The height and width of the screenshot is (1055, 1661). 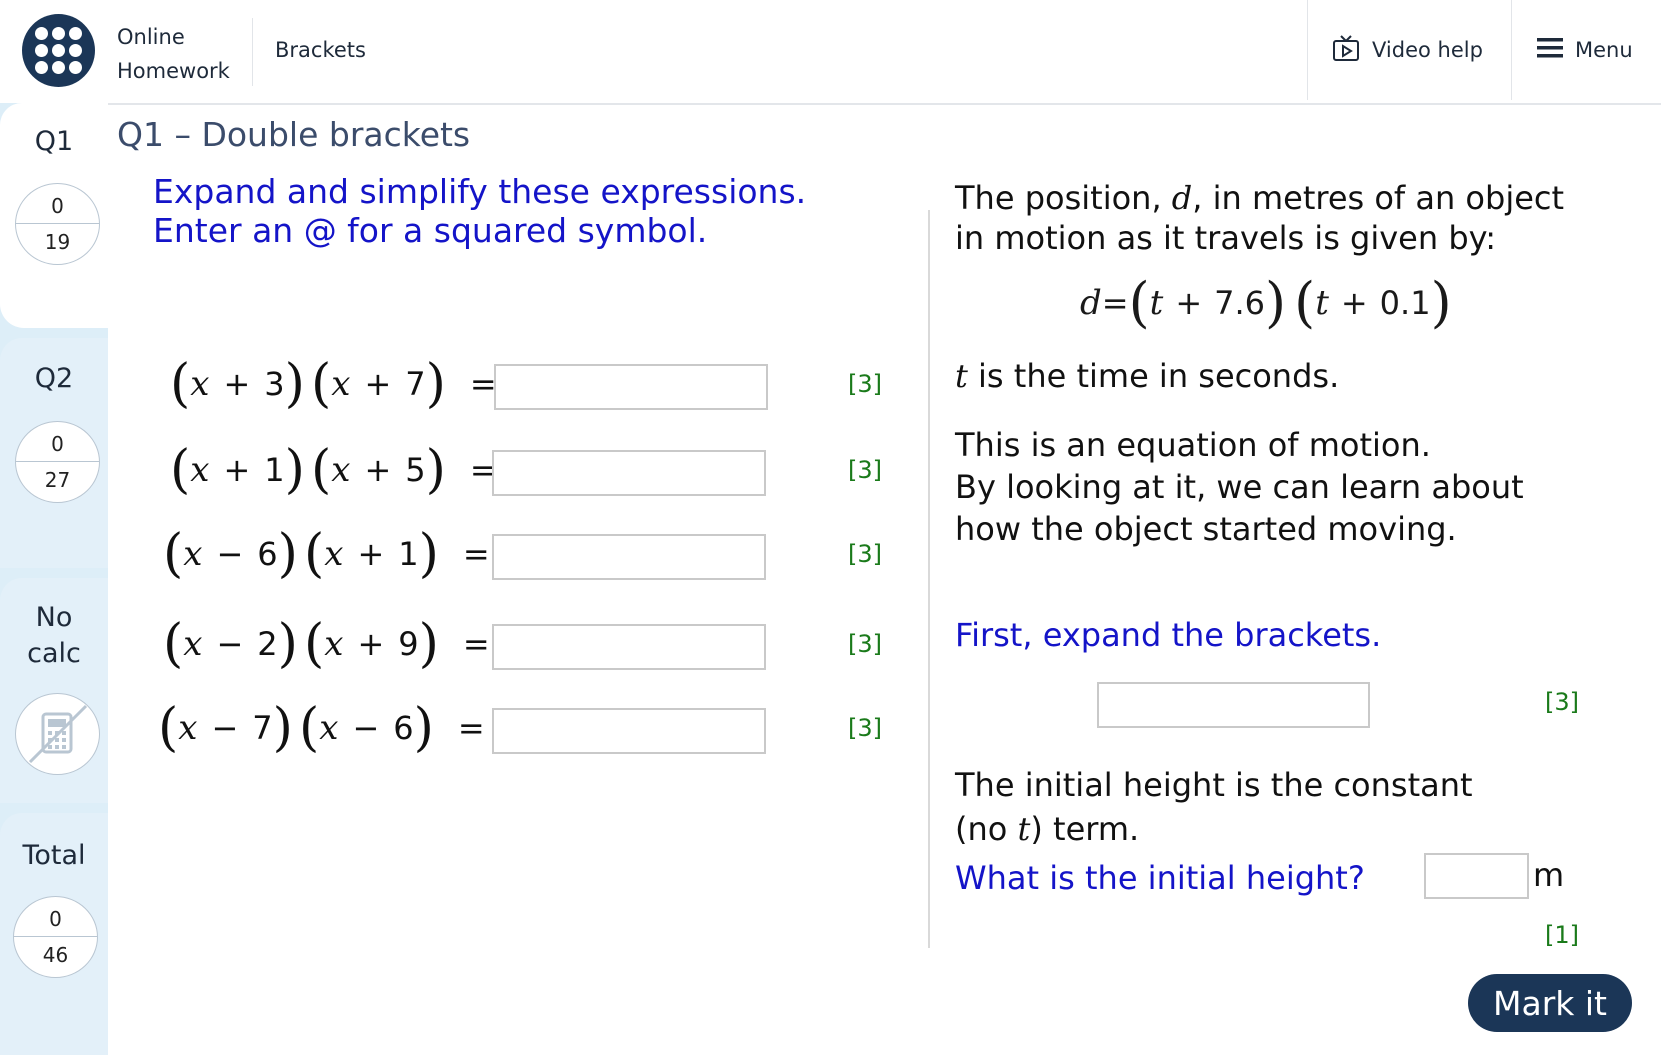 What do you see at coordinates (480, 191) in the screenshot?
I see `instruction-line-1: Expand and simplify these expressions.` at bounding box center [480, 191].